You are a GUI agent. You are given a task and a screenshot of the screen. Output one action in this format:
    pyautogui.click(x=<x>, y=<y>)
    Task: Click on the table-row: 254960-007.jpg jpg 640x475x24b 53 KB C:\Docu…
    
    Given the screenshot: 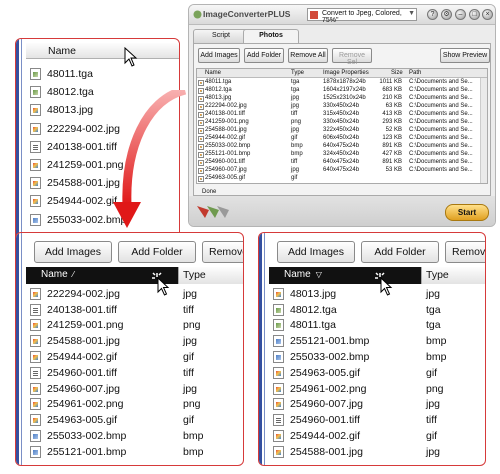 What is the action you would take?
    pyautogui.click(x=342, y=171)
    